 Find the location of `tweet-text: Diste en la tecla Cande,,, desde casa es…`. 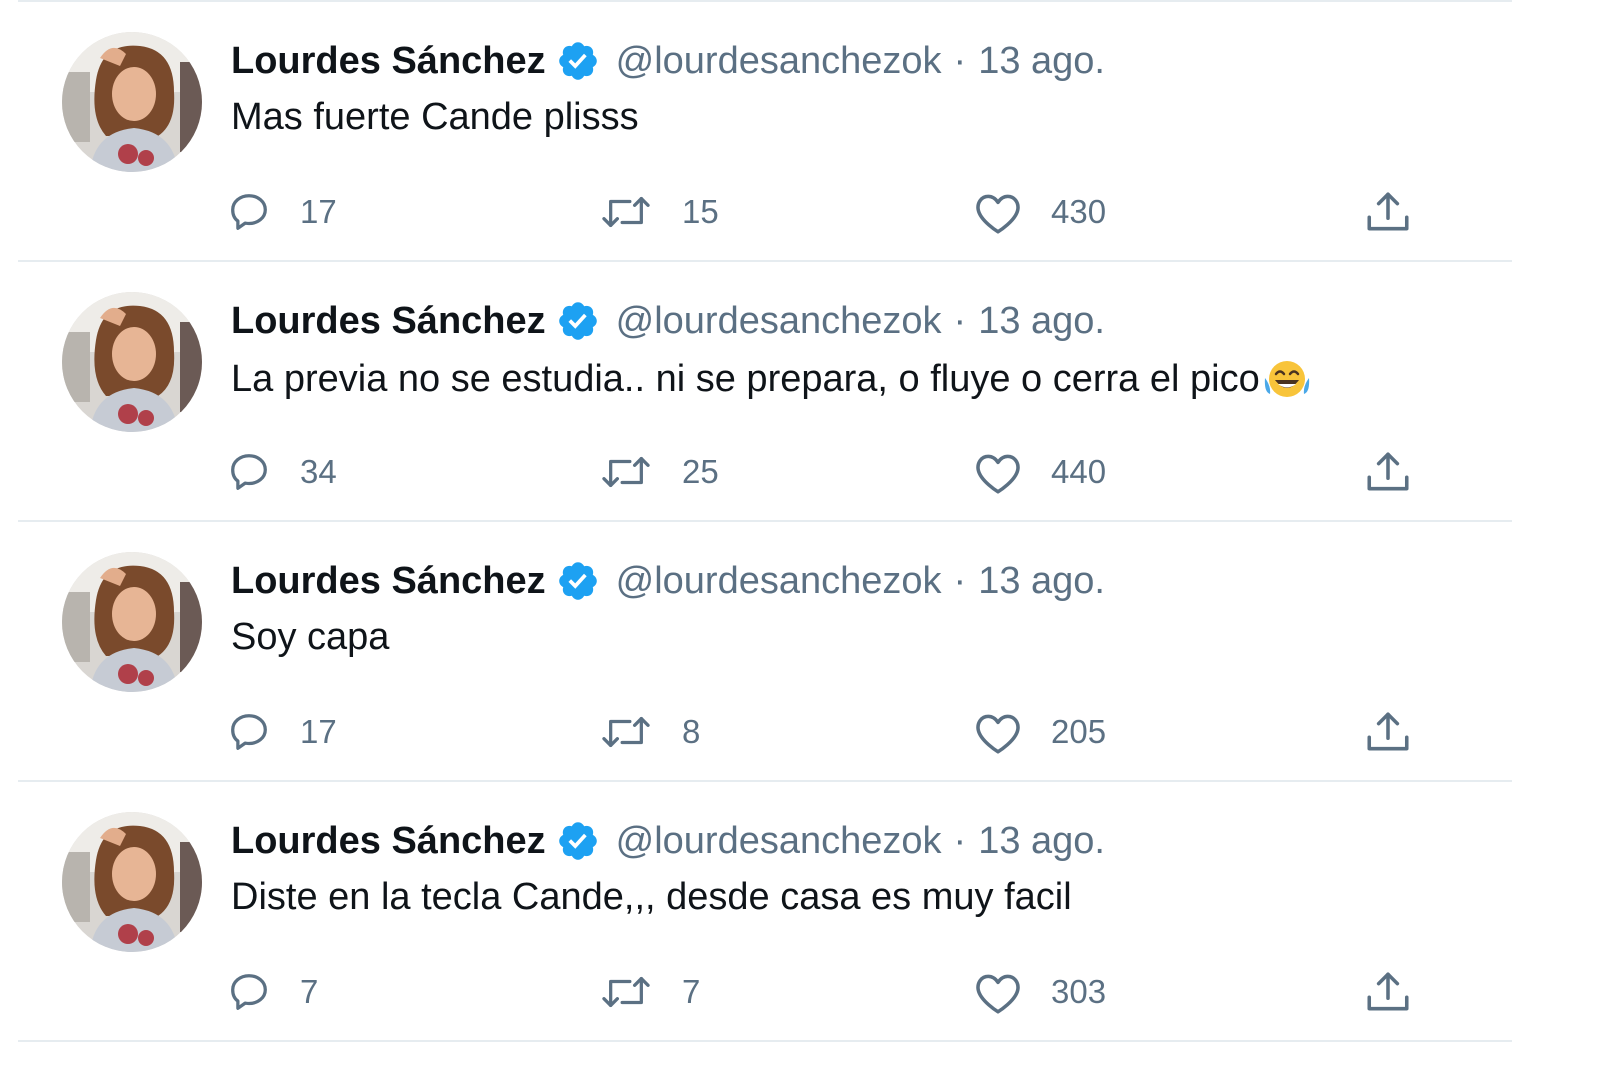

tweet-text: Diste en la tecla Cande,,, desde casa es… is located at coordinates (651, 897).